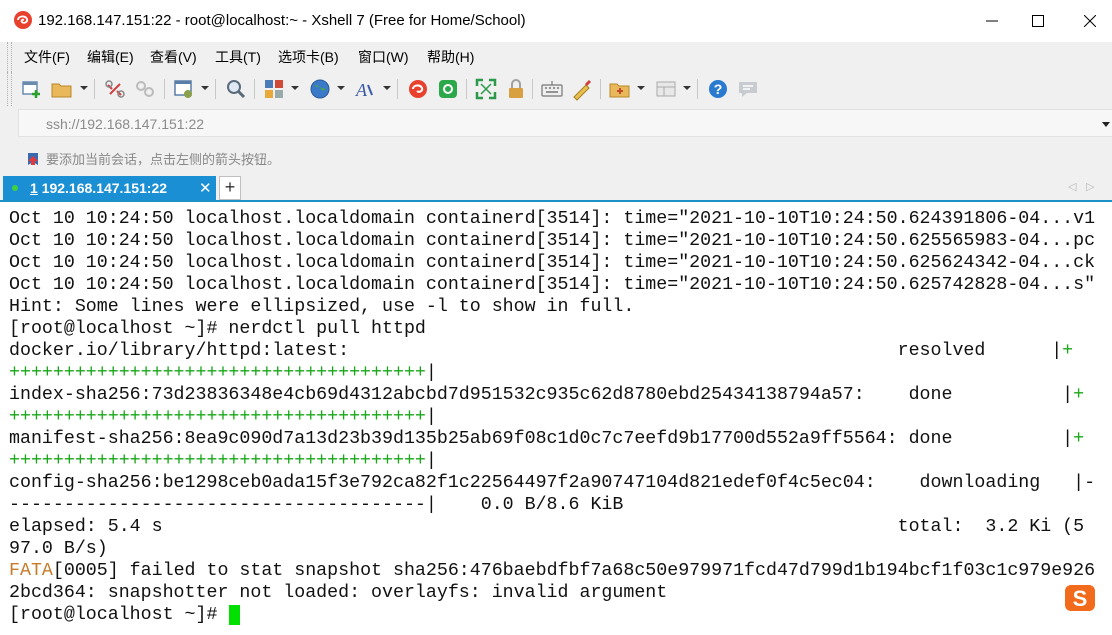 The width and height of the screenshot is (1112, 635). What do you see at coordinates (236, 89) in the screenshot?
I see `find-icon` at bounding box center [236, 89].